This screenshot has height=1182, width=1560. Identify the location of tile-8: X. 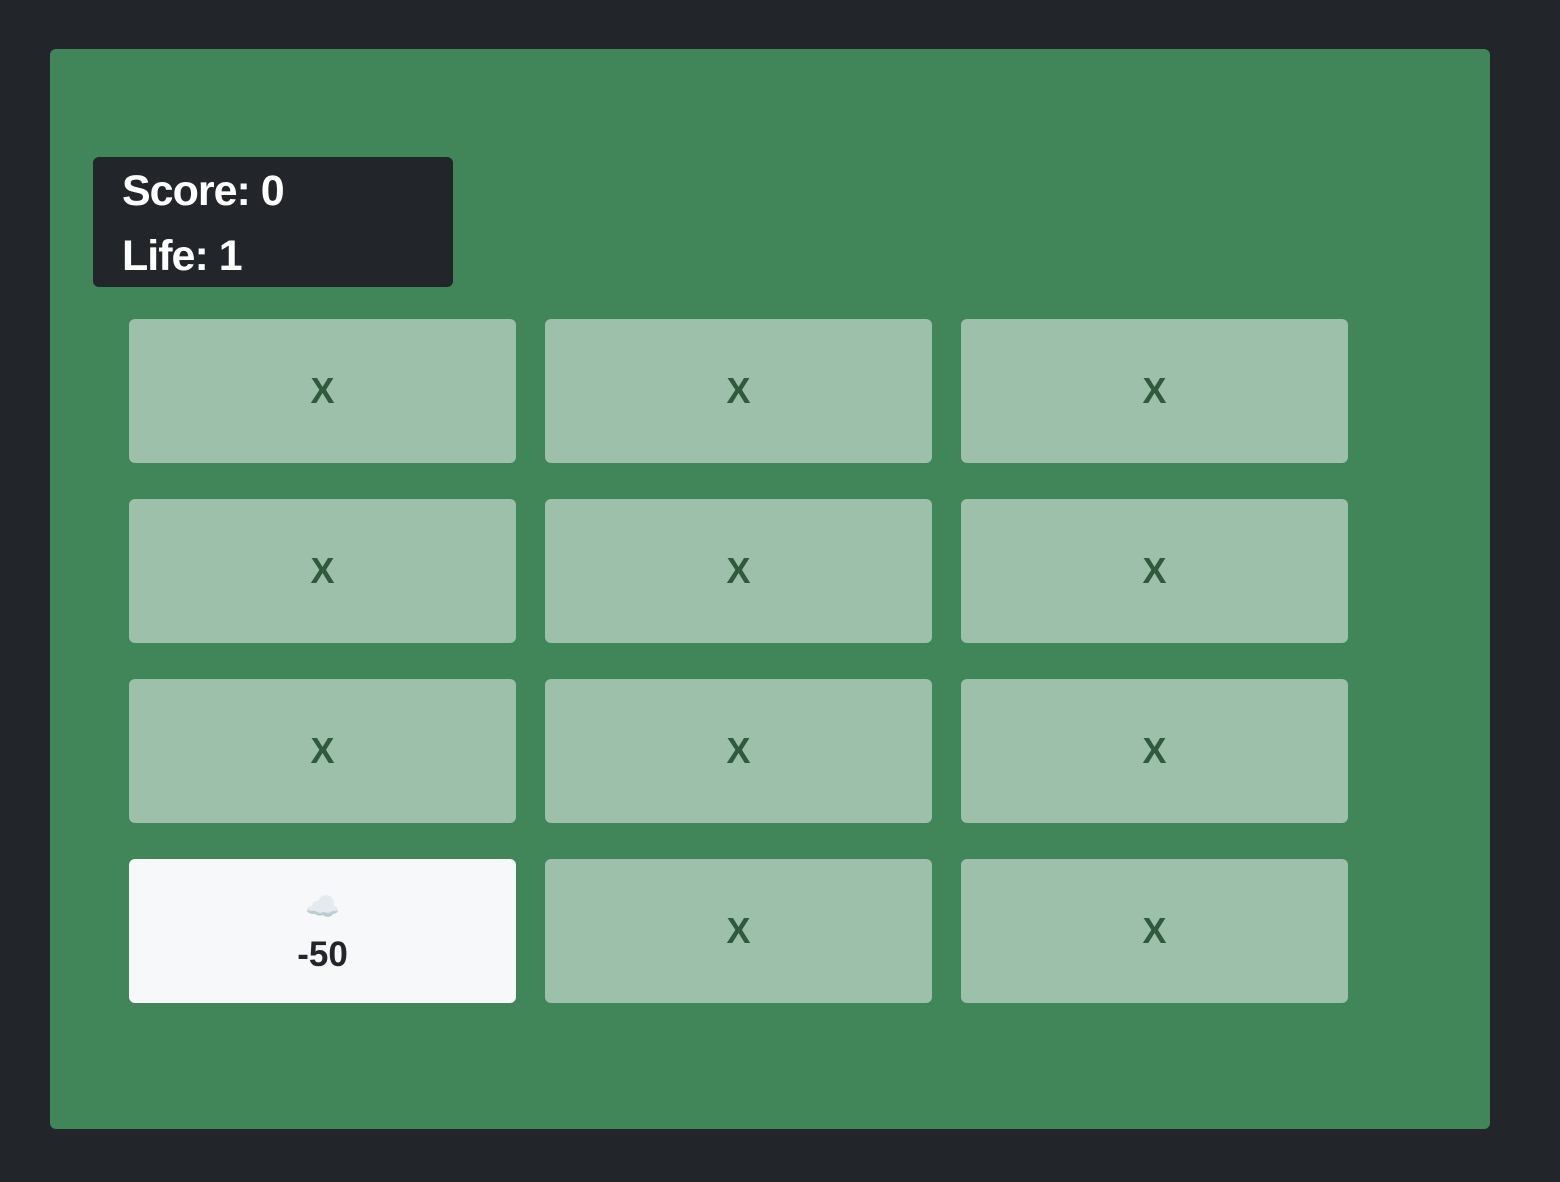
(738, 751).